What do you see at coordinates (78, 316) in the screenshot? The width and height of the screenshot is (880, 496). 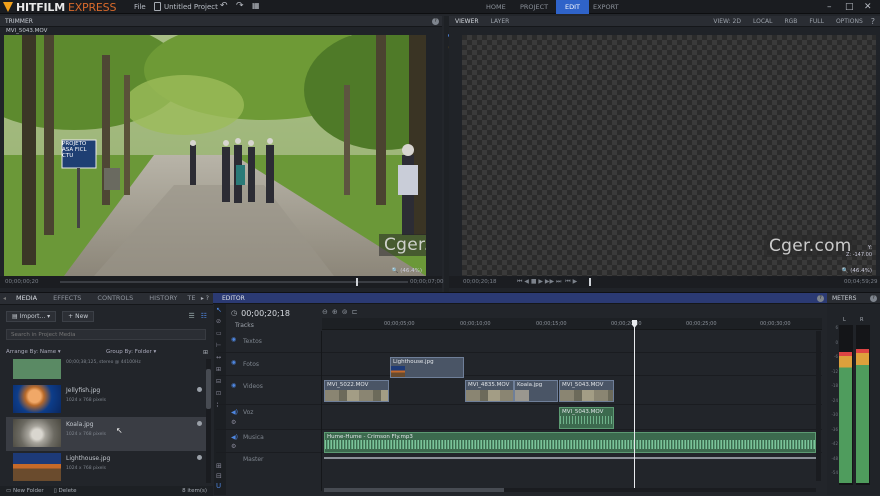 I see `new-button: + New` at bounding box center [78, 316].